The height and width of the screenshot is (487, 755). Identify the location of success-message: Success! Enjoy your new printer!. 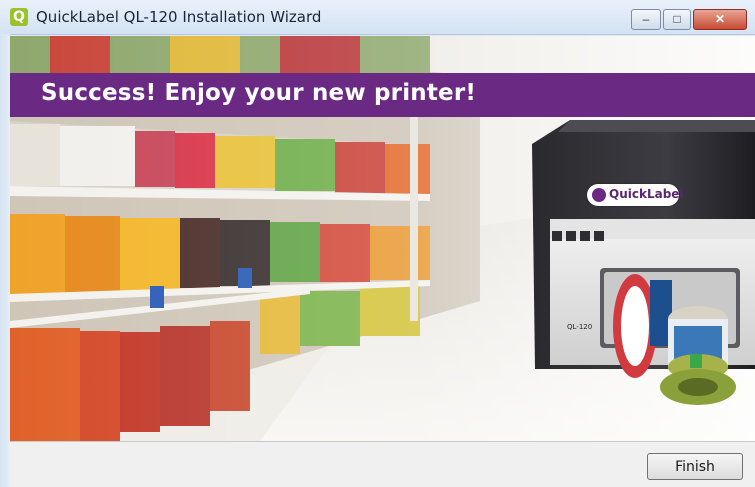
(259, 93).